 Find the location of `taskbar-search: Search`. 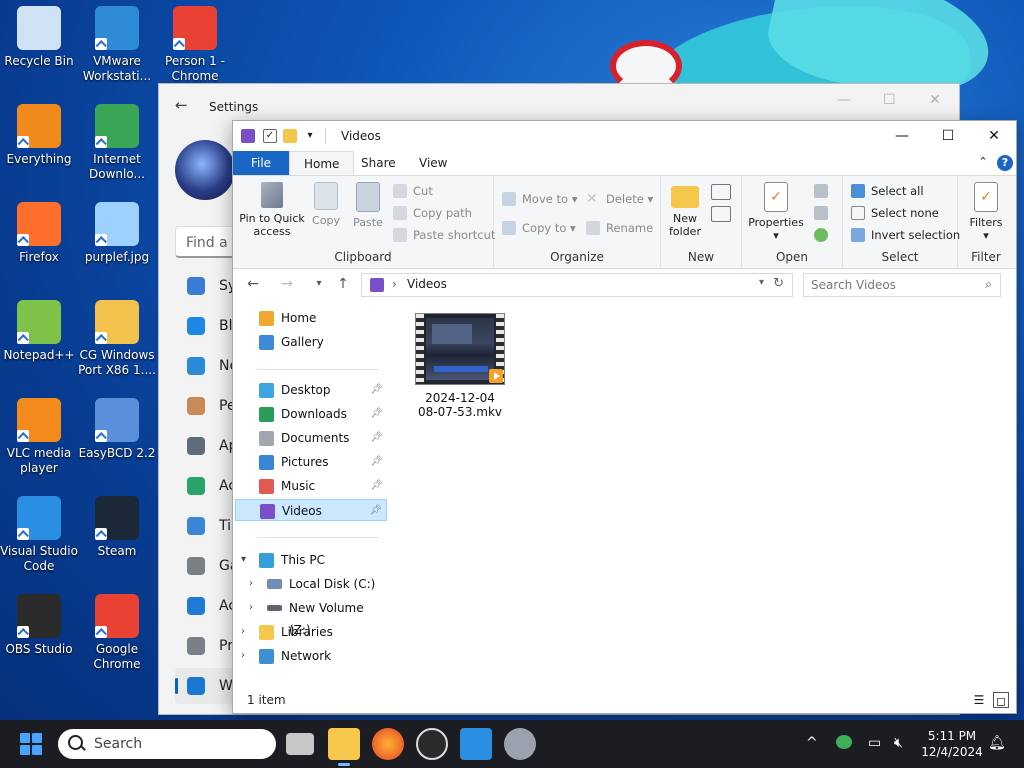

taskbar-search: Search is located at coordinates (167, 744).